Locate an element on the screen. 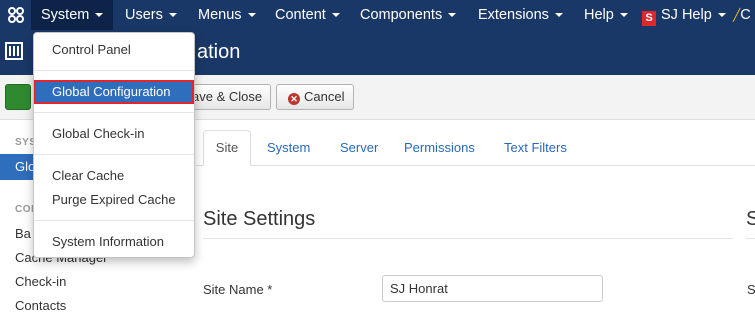  nav-cut-label: C is located at coordinates (745, 15).